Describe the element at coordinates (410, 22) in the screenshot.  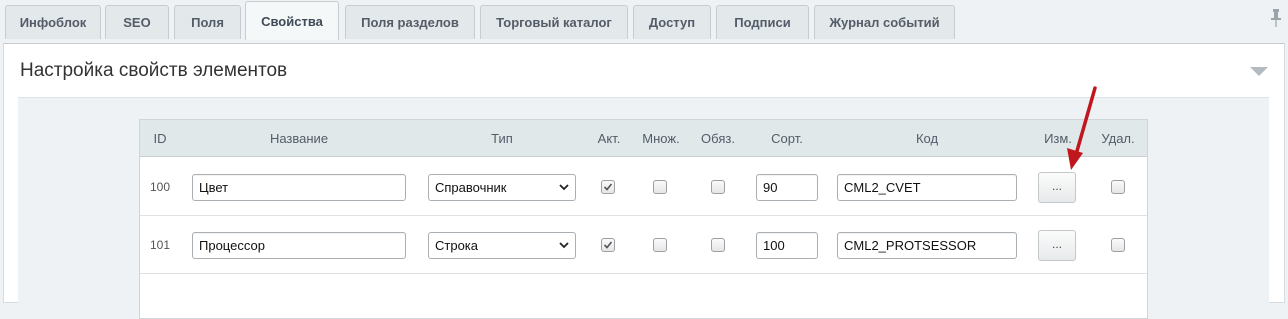
I see `tab-section-fields: Поля разделов` at that location.